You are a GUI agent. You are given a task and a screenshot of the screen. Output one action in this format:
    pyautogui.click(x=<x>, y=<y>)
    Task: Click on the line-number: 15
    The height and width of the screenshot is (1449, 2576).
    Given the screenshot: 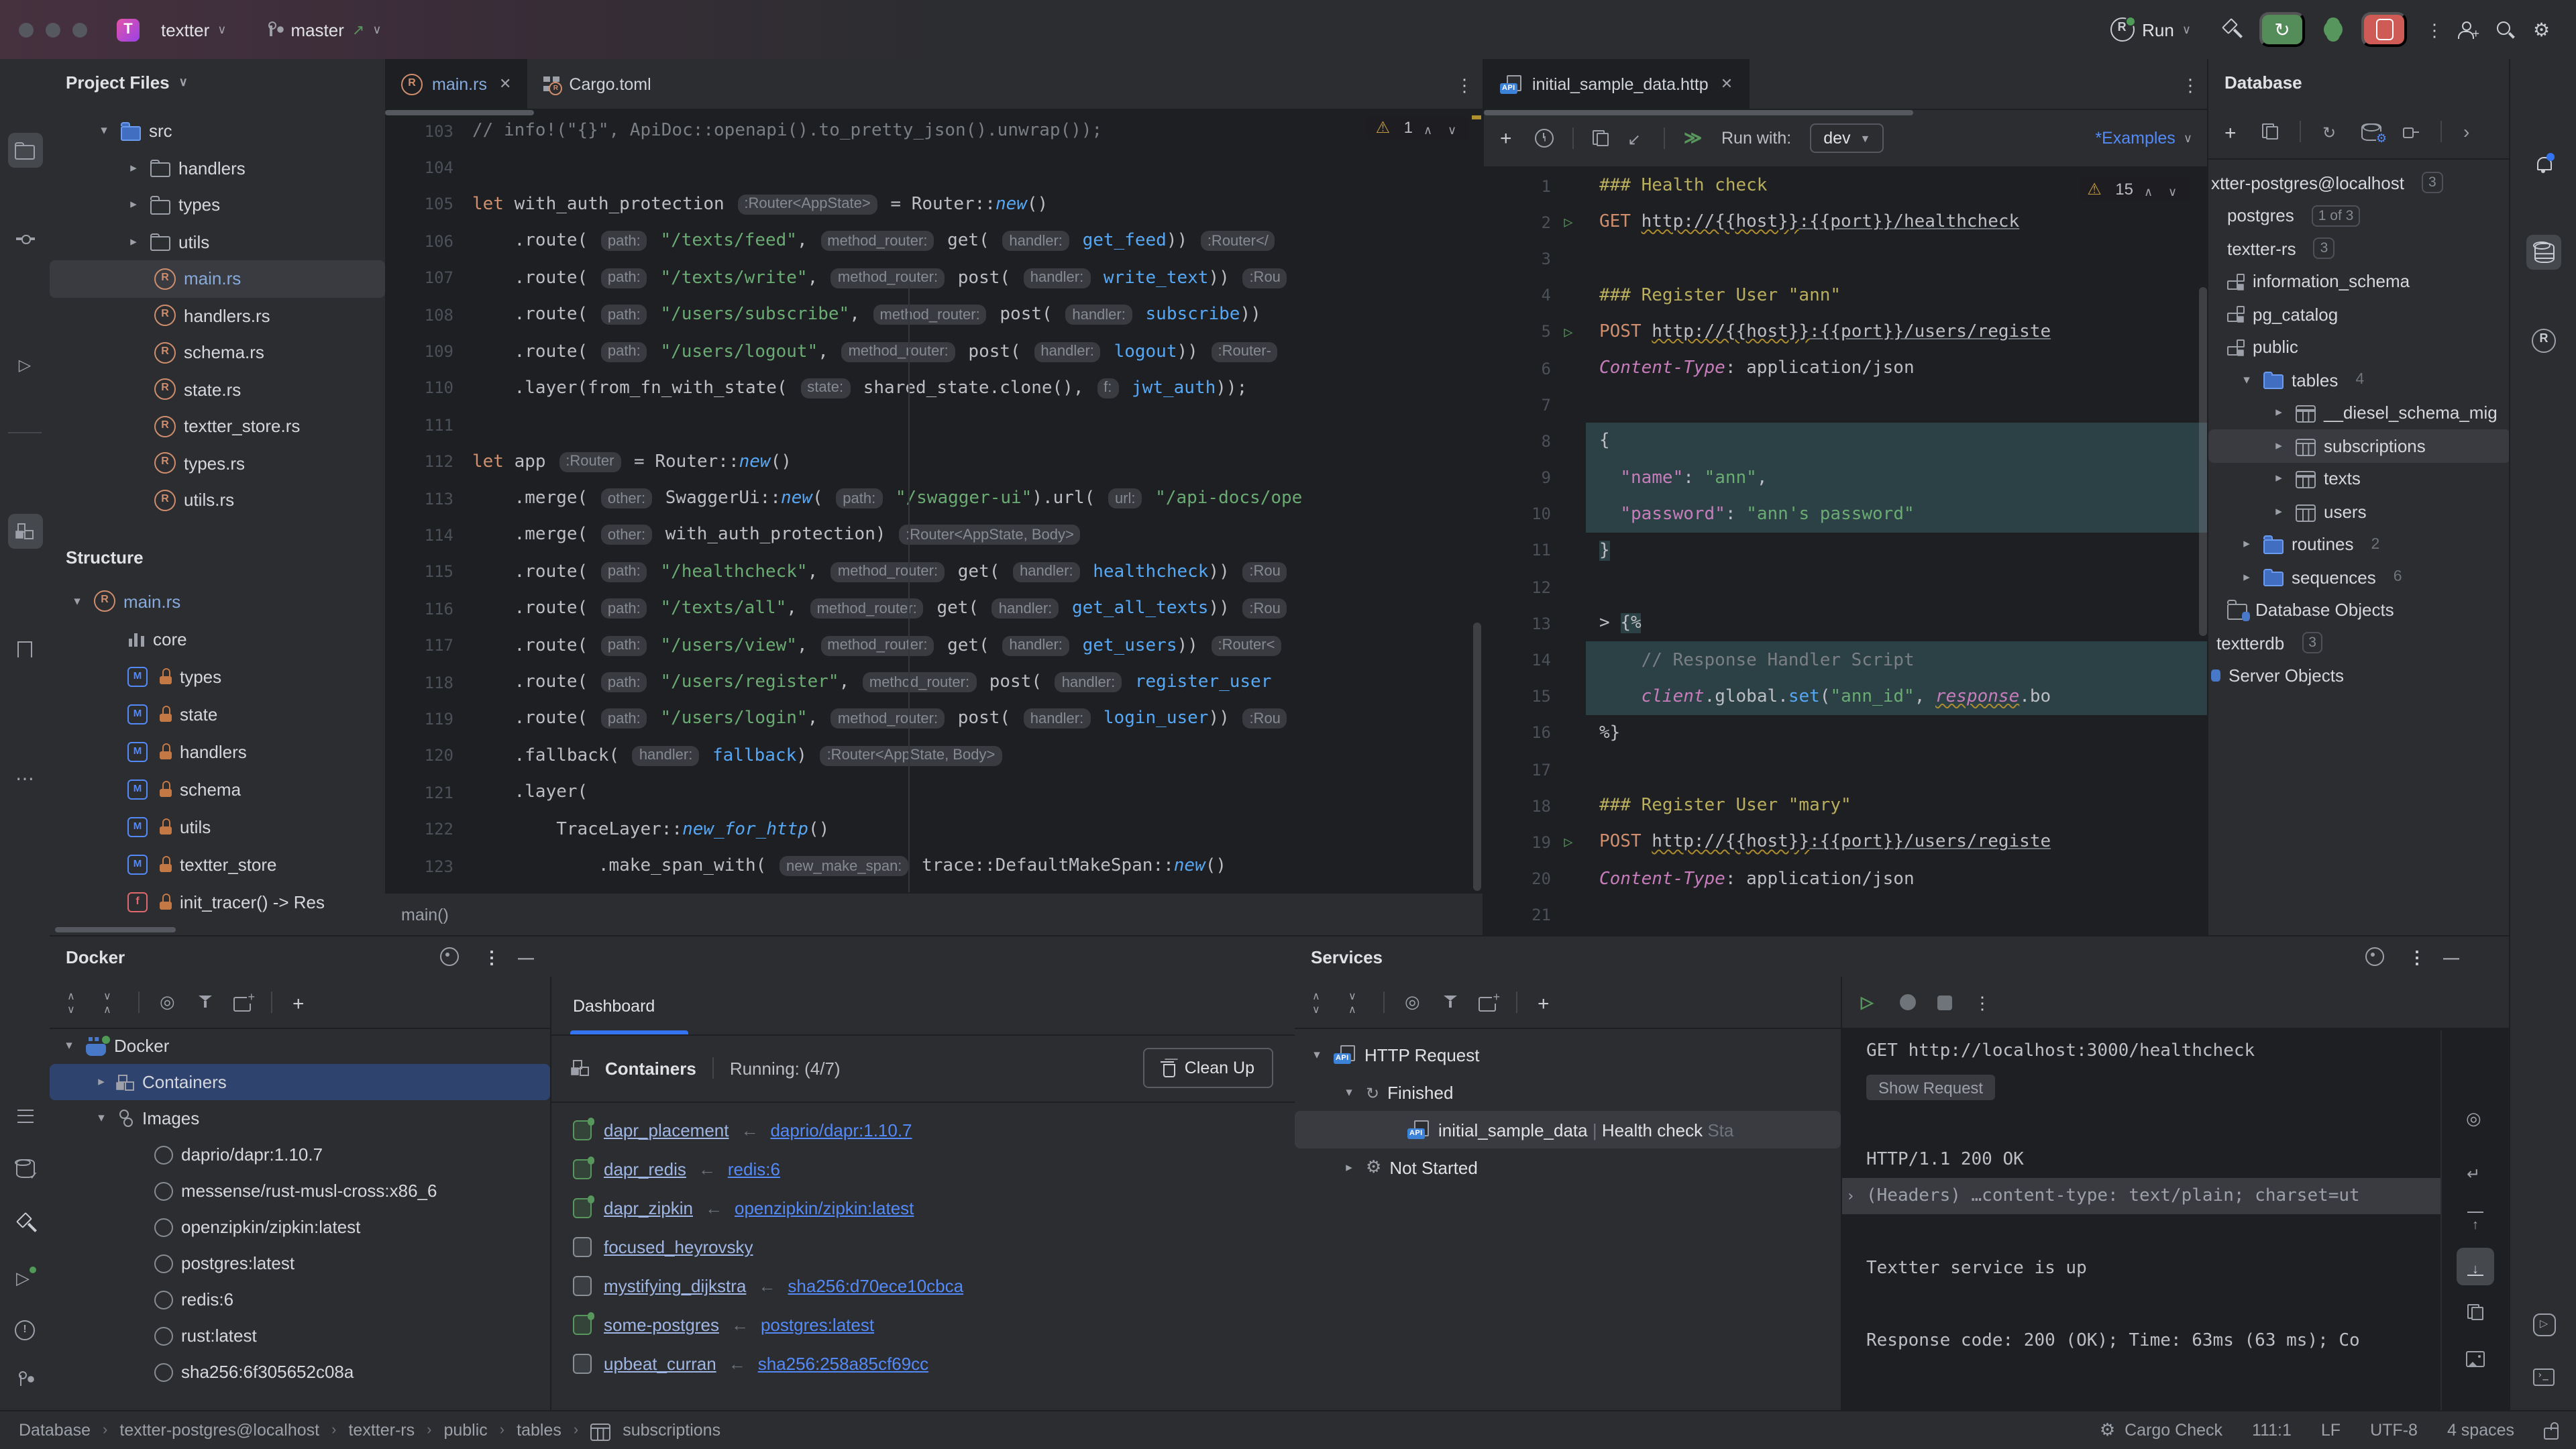 What is the action you would take?
    pyautogui.click(x=1517, y=696)
    